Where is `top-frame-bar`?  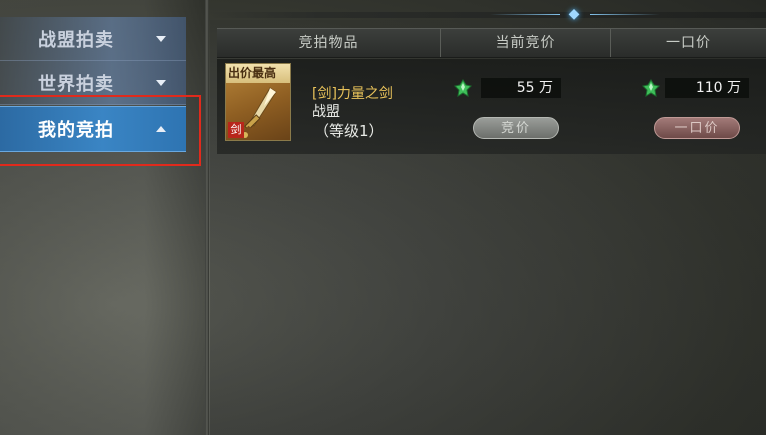 top-frame-bar is located at coordinates (488, 15).